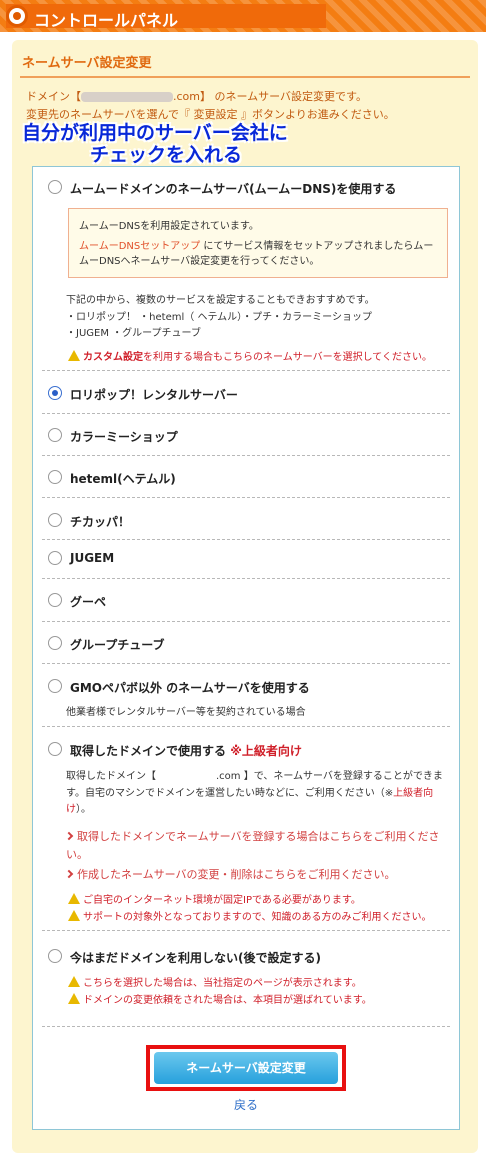 This screenshot has height=1169, width=486. I want to click on own-info-2a: す。自宅のマシンでドメインを運営したい時などに、ご利用ください（※, so click(230, 793).